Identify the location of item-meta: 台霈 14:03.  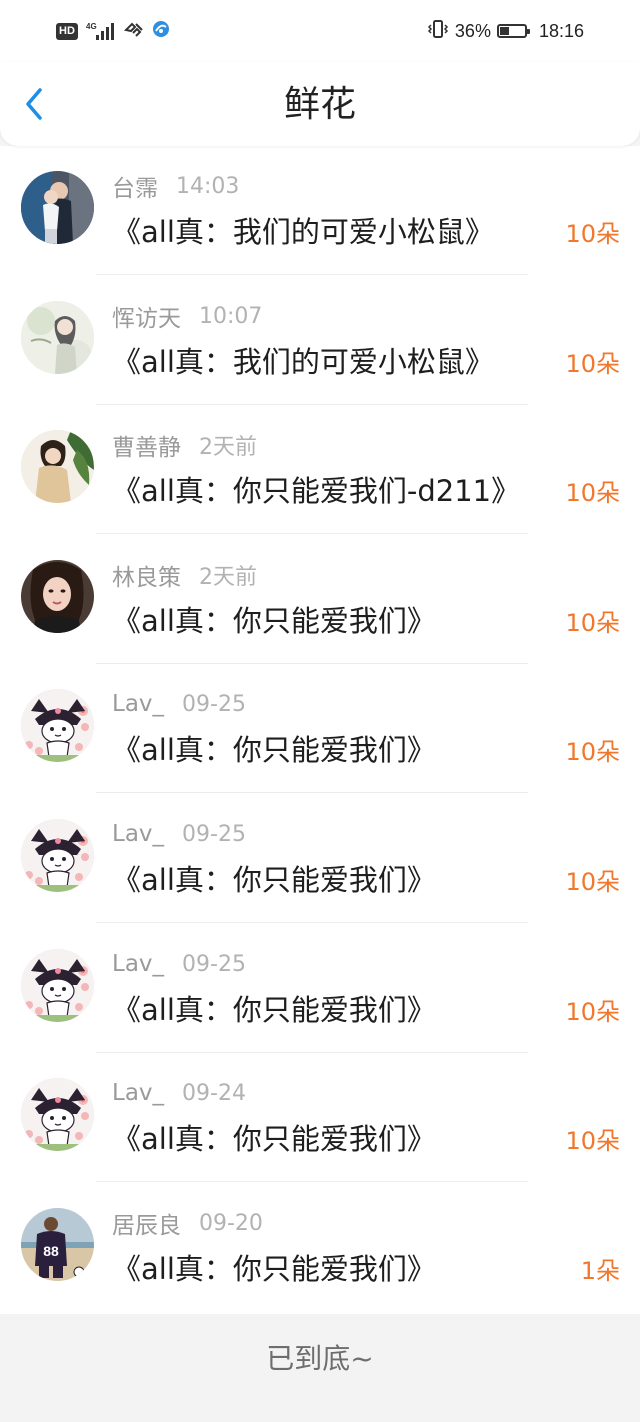
(176, 186).